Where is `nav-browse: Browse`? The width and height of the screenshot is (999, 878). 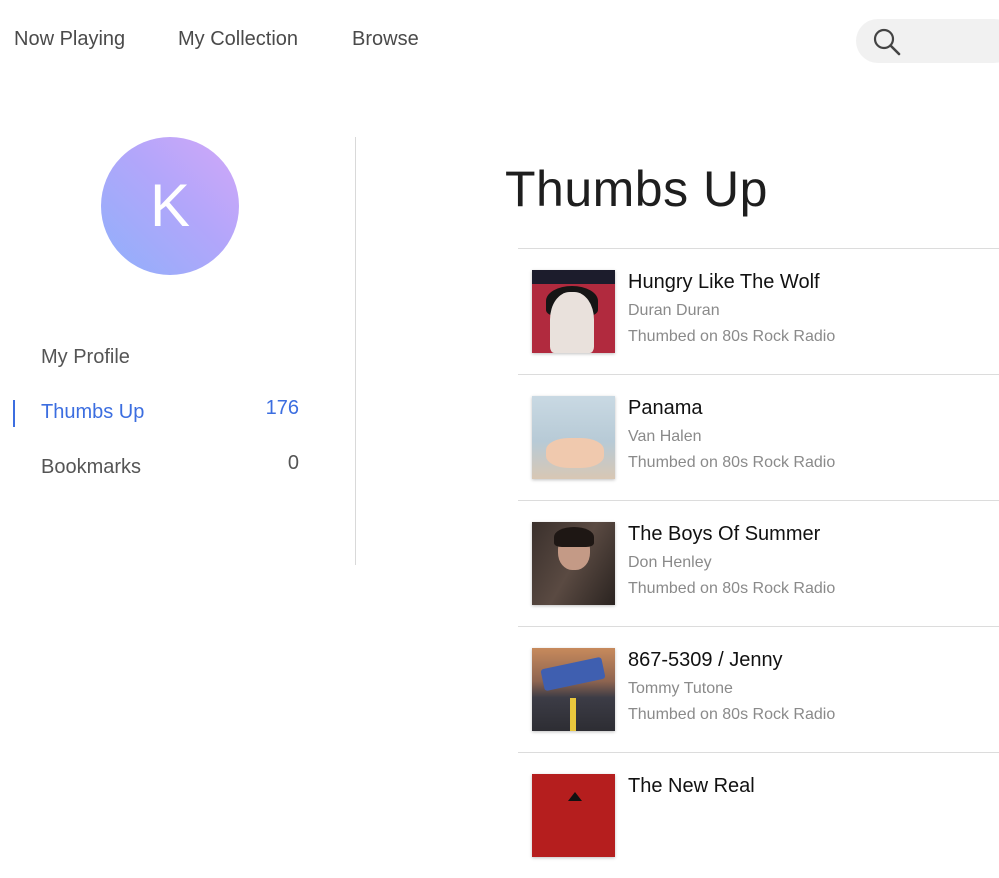 nav-browse: Browse is located at coordinates (385, 39).